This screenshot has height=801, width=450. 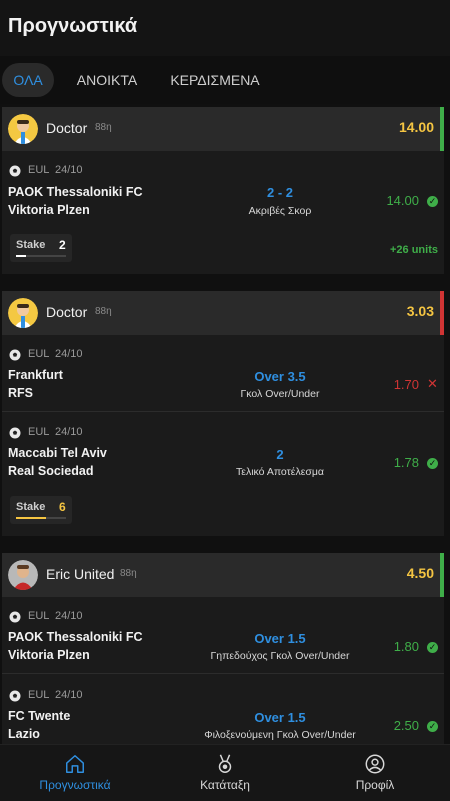 I want to click on total-odds: 4.50, so click(x=420, y=573).